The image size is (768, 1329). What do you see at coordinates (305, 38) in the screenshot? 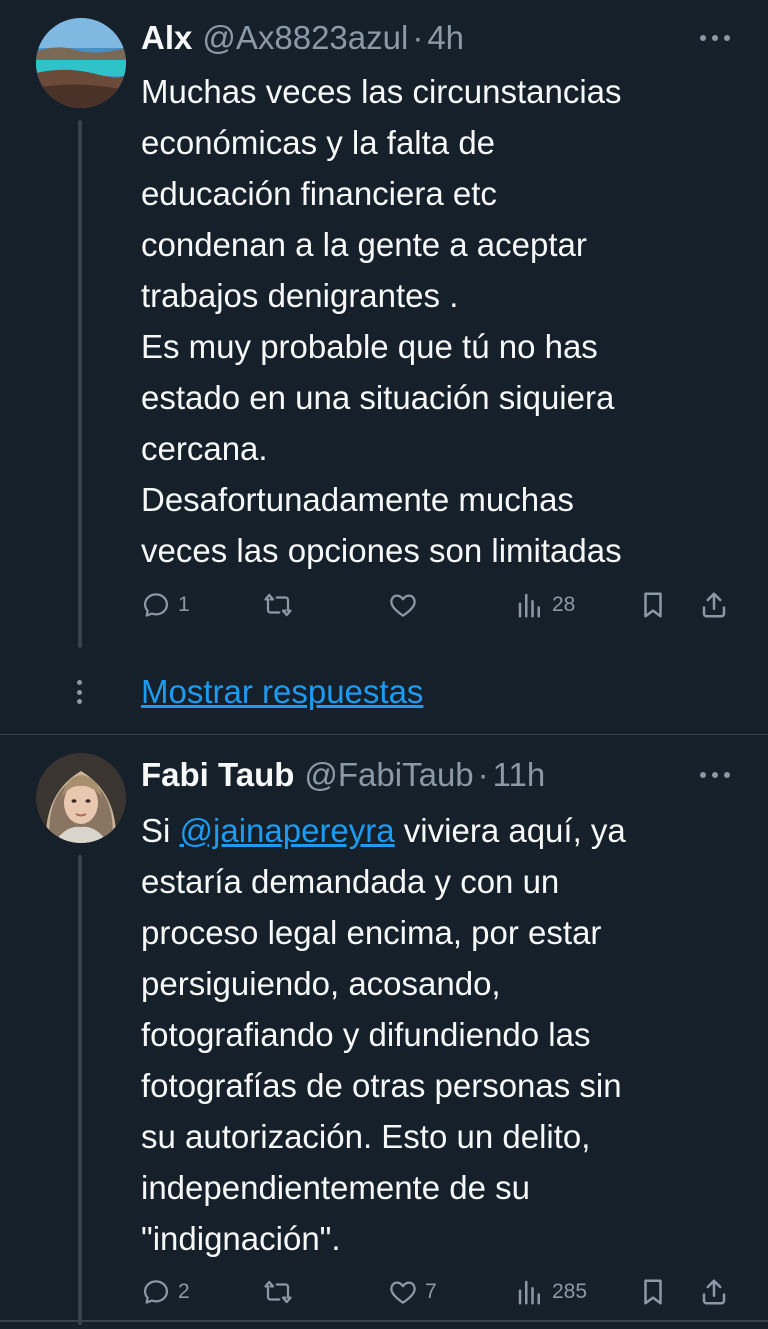
I see `author-handle: @Ax8823azul` at bounding box center [305, 38].